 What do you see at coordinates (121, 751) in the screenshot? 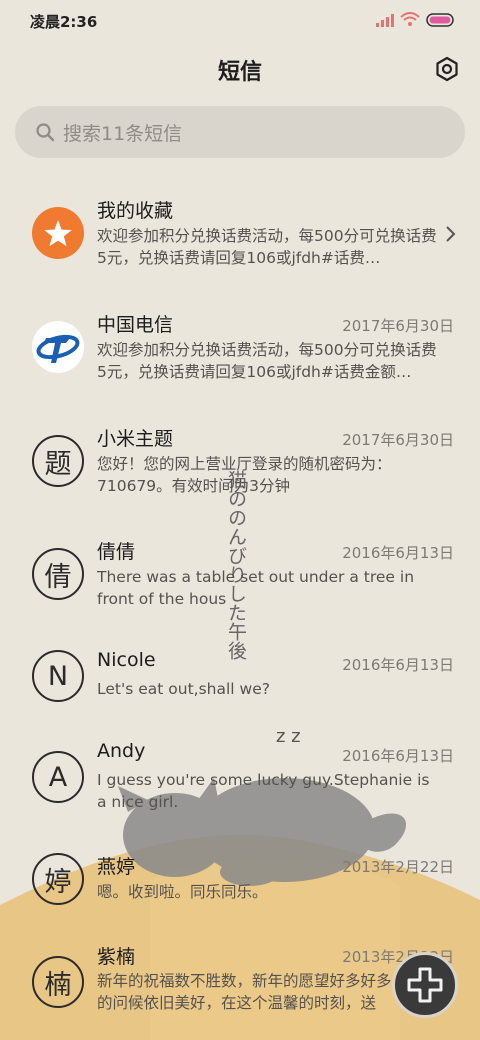
I see `conversation-name: Andy` at bounding box center [121, 751].